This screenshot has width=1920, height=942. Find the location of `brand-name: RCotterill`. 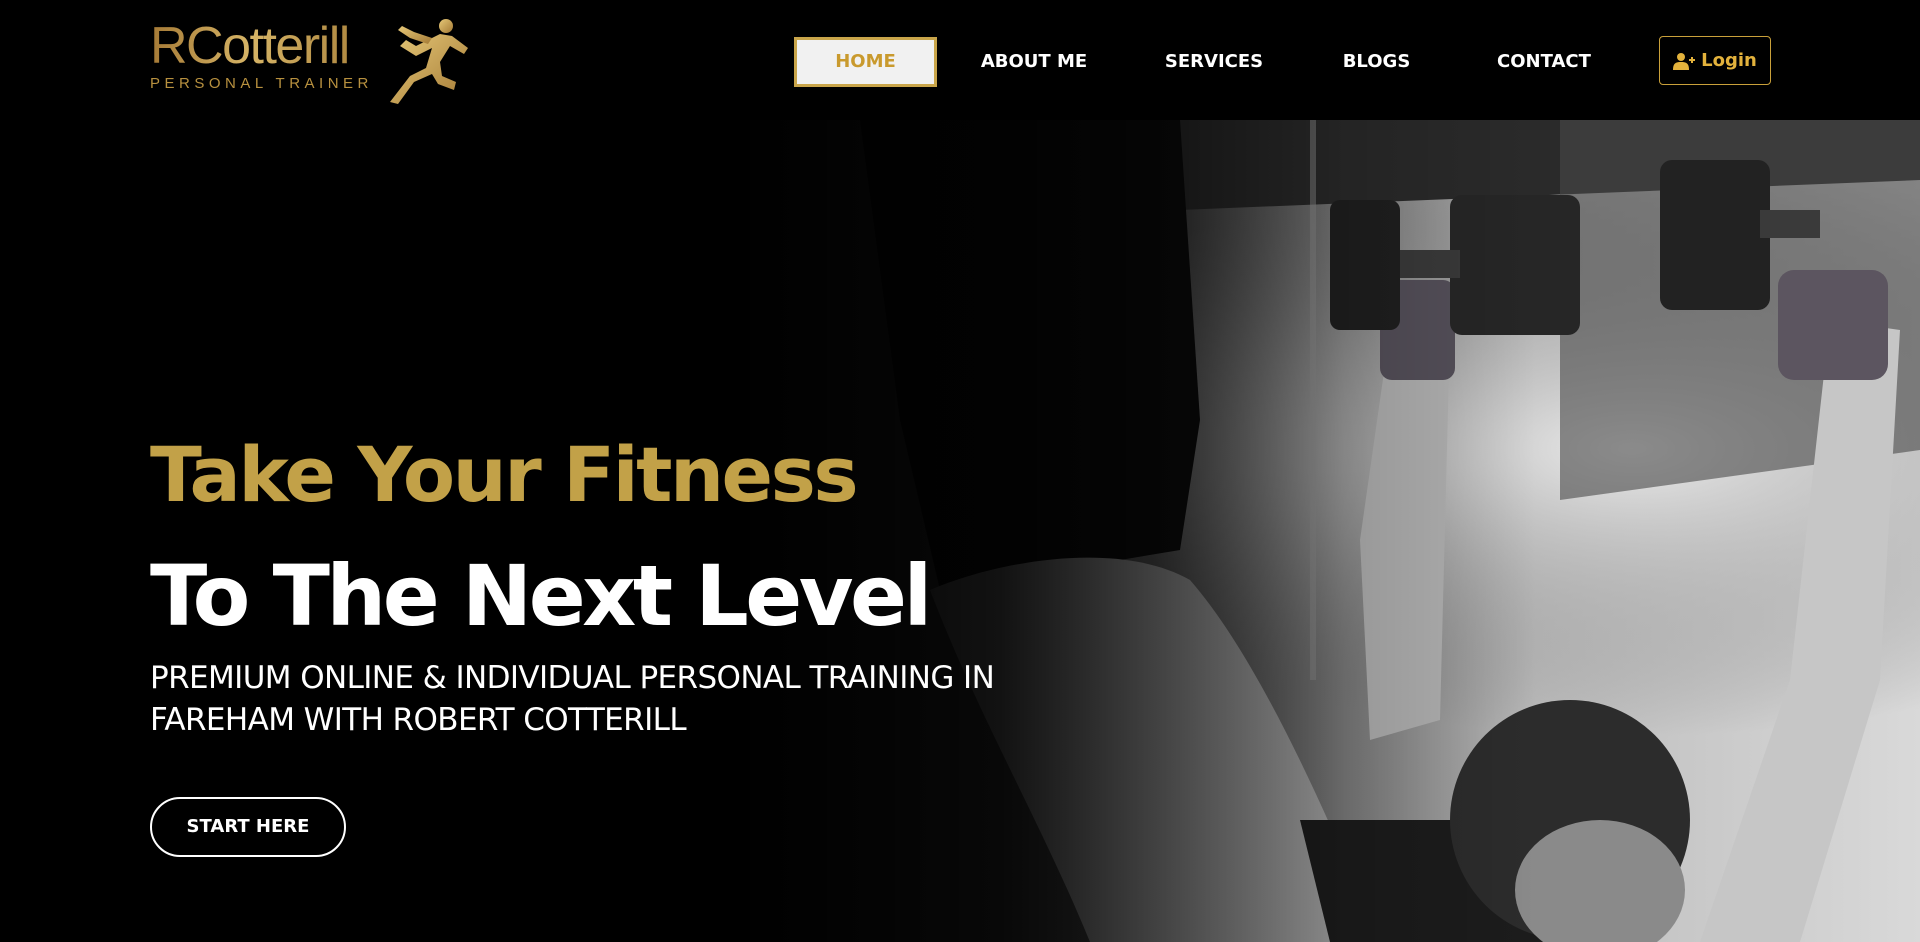

brand-name: RCotterill is located at coordinates (250, 46).